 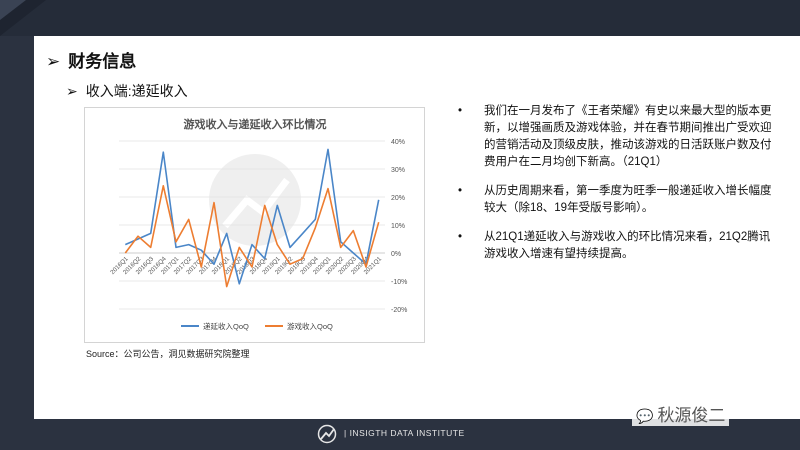 I want to click on y-tick-label: 10%, so click(x=398, y=226).